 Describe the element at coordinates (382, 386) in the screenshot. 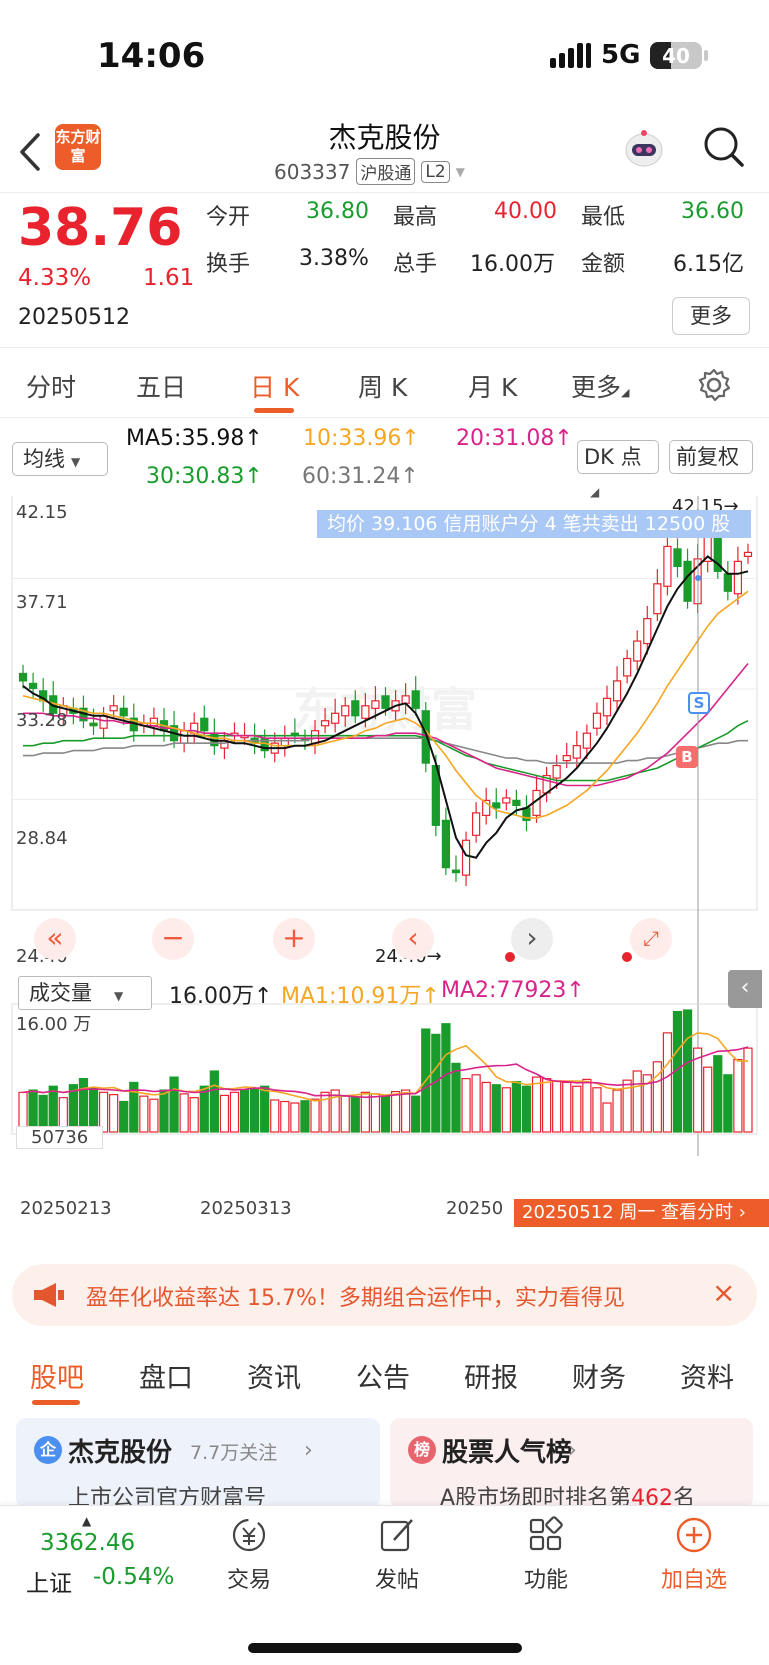

I see `tab-weekly-k: 周 K` at that location.